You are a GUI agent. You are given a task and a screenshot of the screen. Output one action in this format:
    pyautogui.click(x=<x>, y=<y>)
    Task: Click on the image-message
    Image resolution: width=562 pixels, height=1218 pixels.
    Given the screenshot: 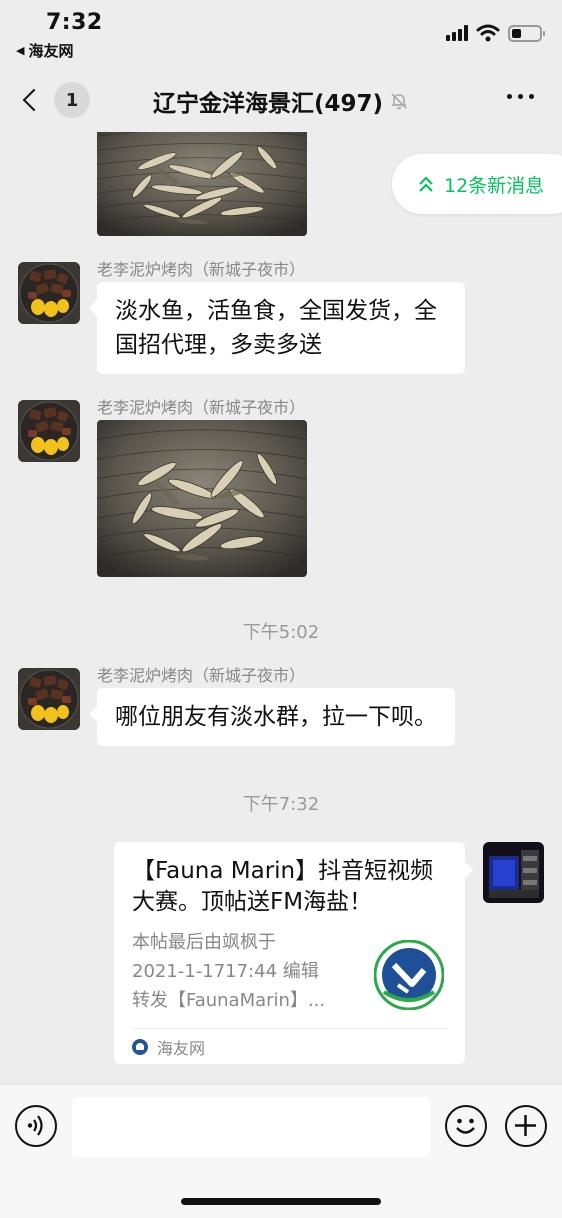 What is the action you would take?
    pyautogui.click(x=202, y=498)
    